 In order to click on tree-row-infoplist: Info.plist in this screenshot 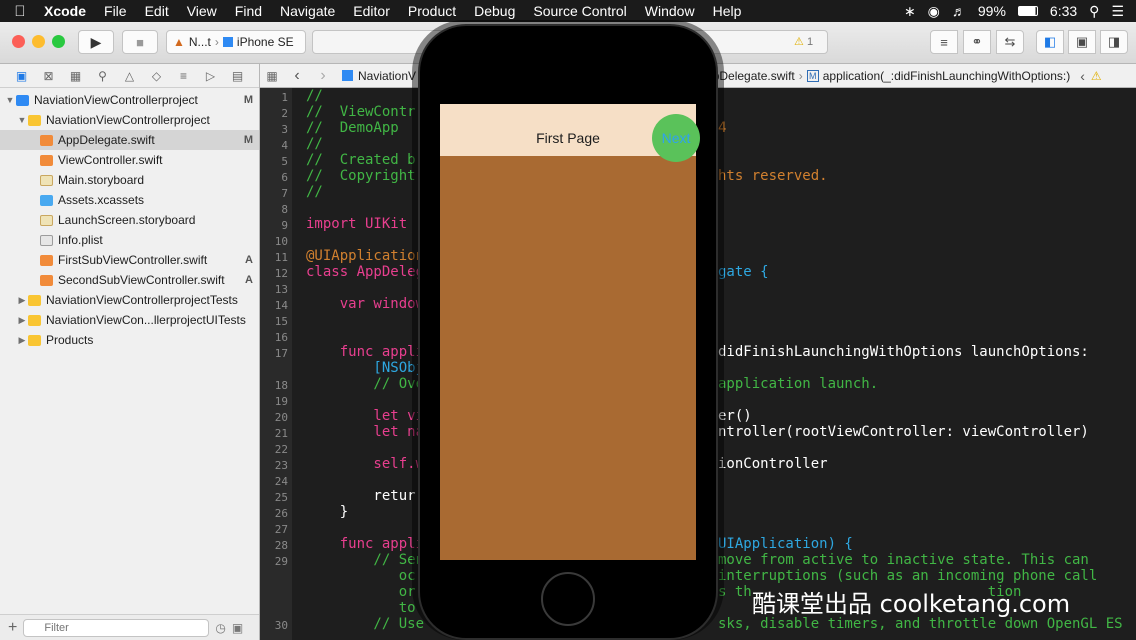, I will do `click(129, 240)`.